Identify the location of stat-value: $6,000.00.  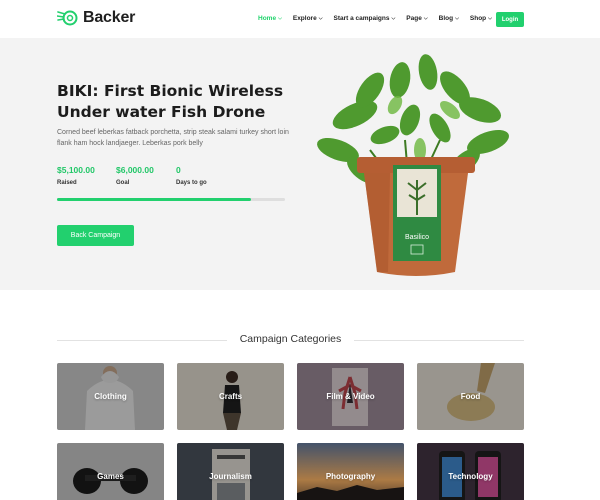
(135, 170).